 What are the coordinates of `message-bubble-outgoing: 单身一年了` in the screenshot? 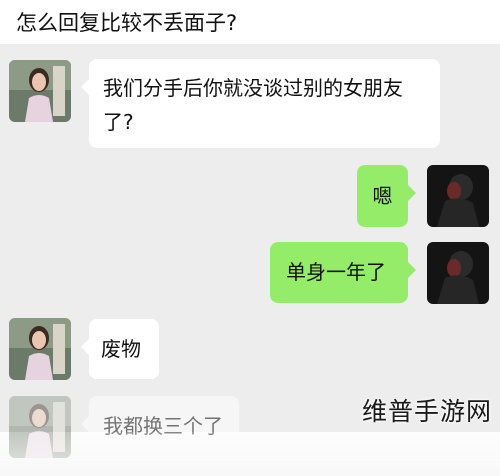 It's located at (343, 272).